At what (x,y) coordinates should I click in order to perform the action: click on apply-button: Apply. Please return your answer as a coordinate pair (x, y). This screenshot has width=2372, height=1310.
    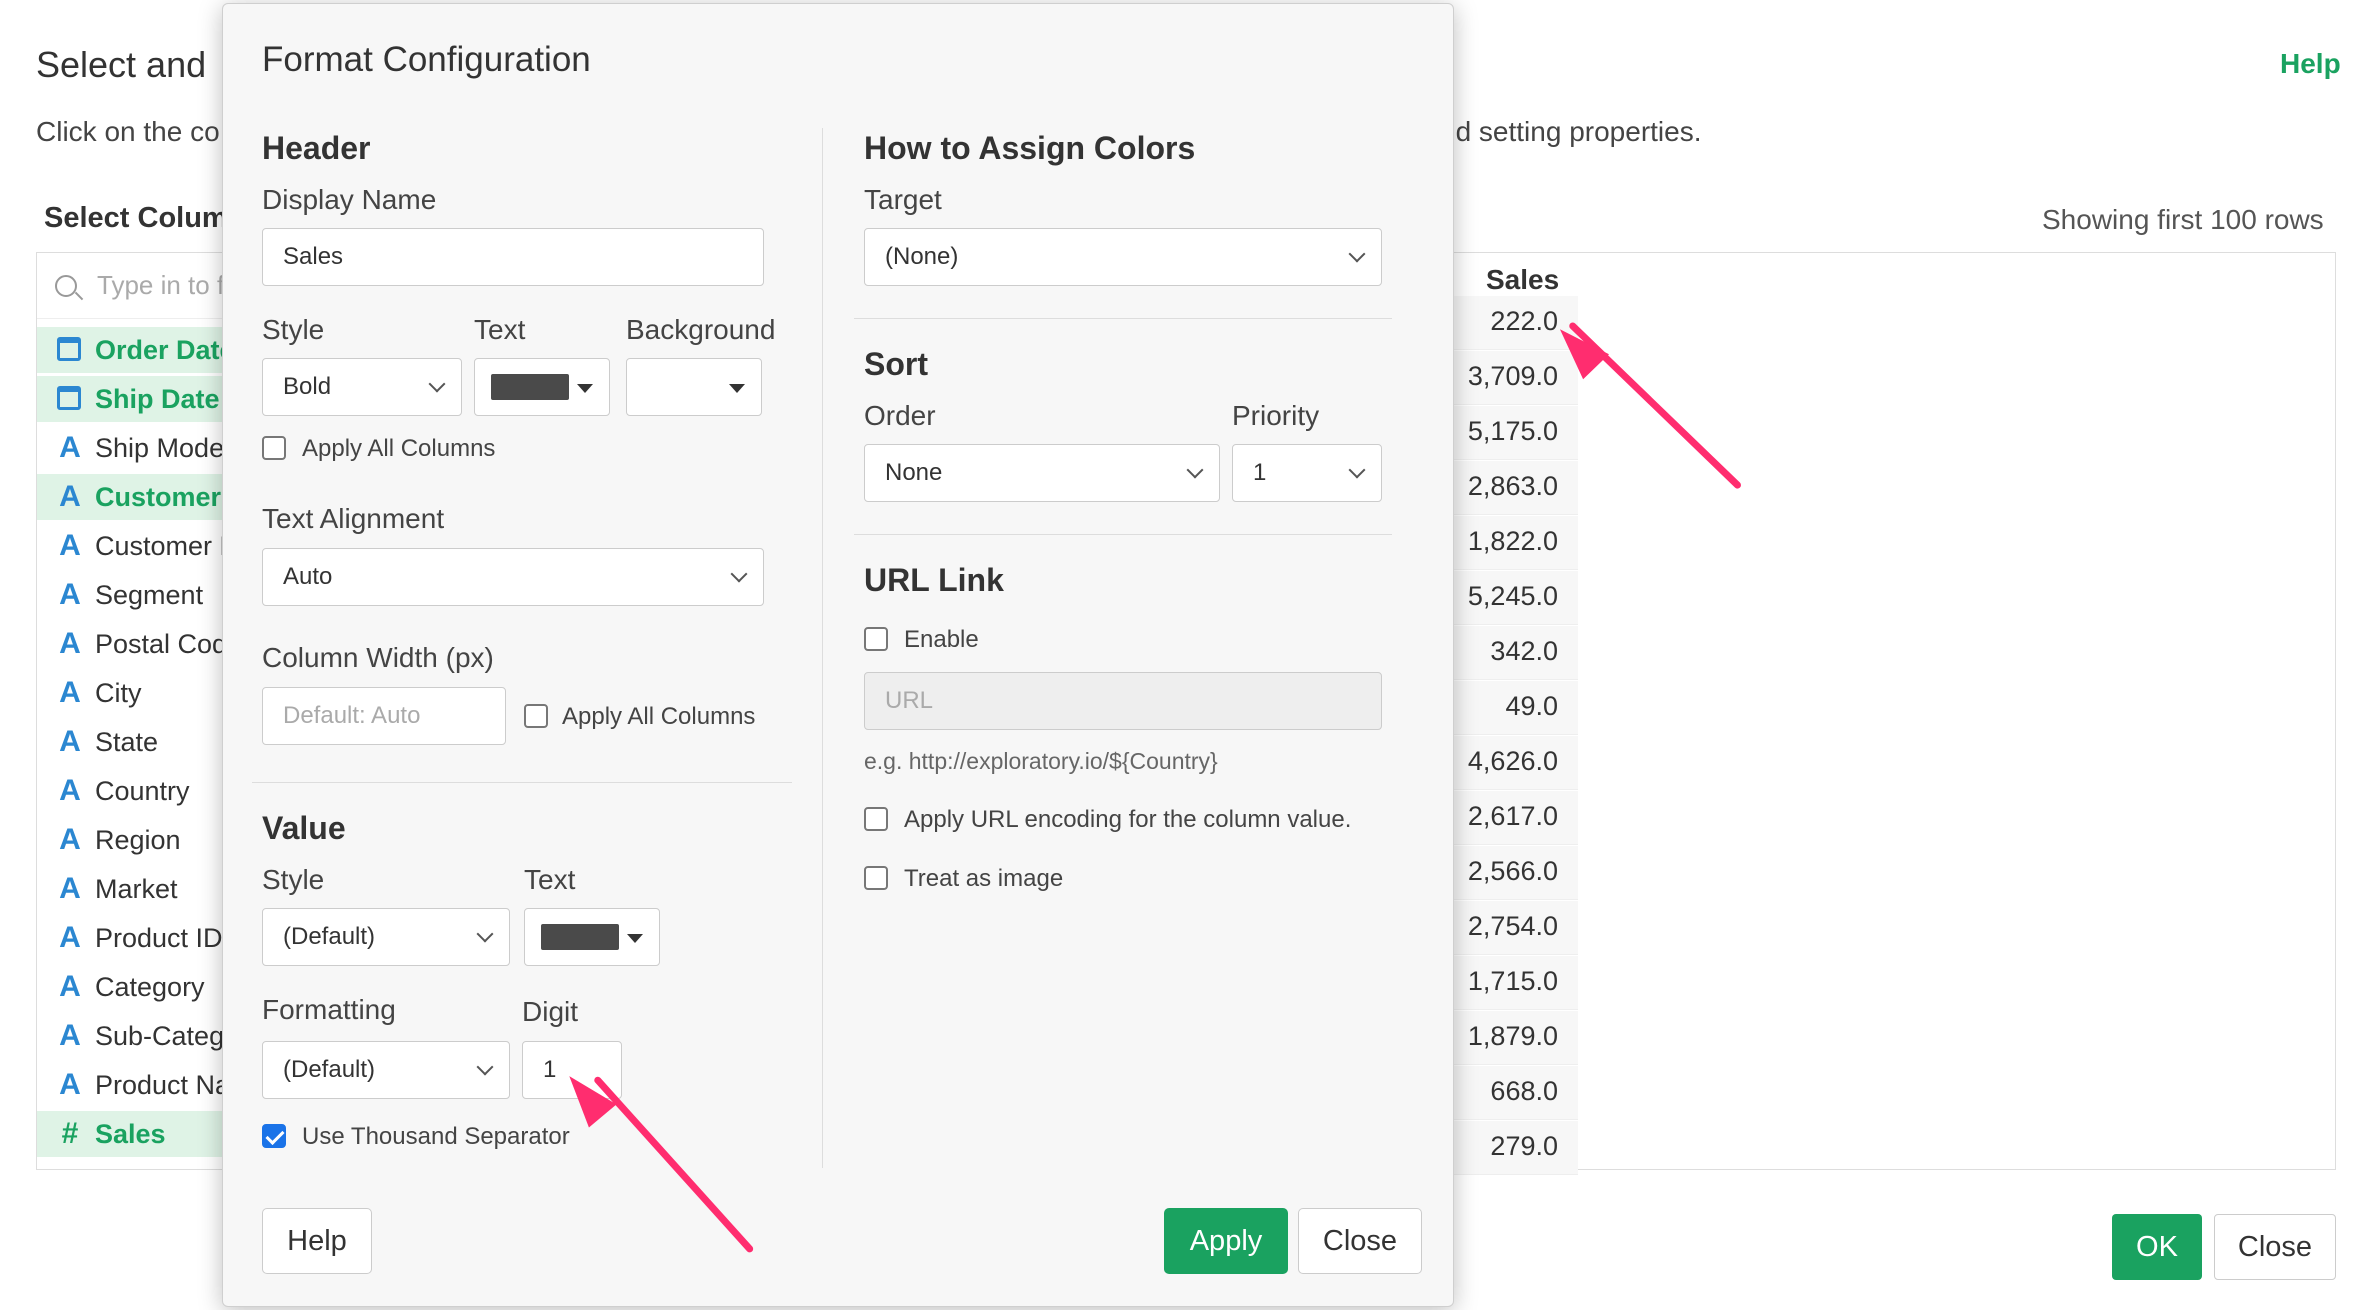
    Looking at the image, I should click on (1226, 1241).